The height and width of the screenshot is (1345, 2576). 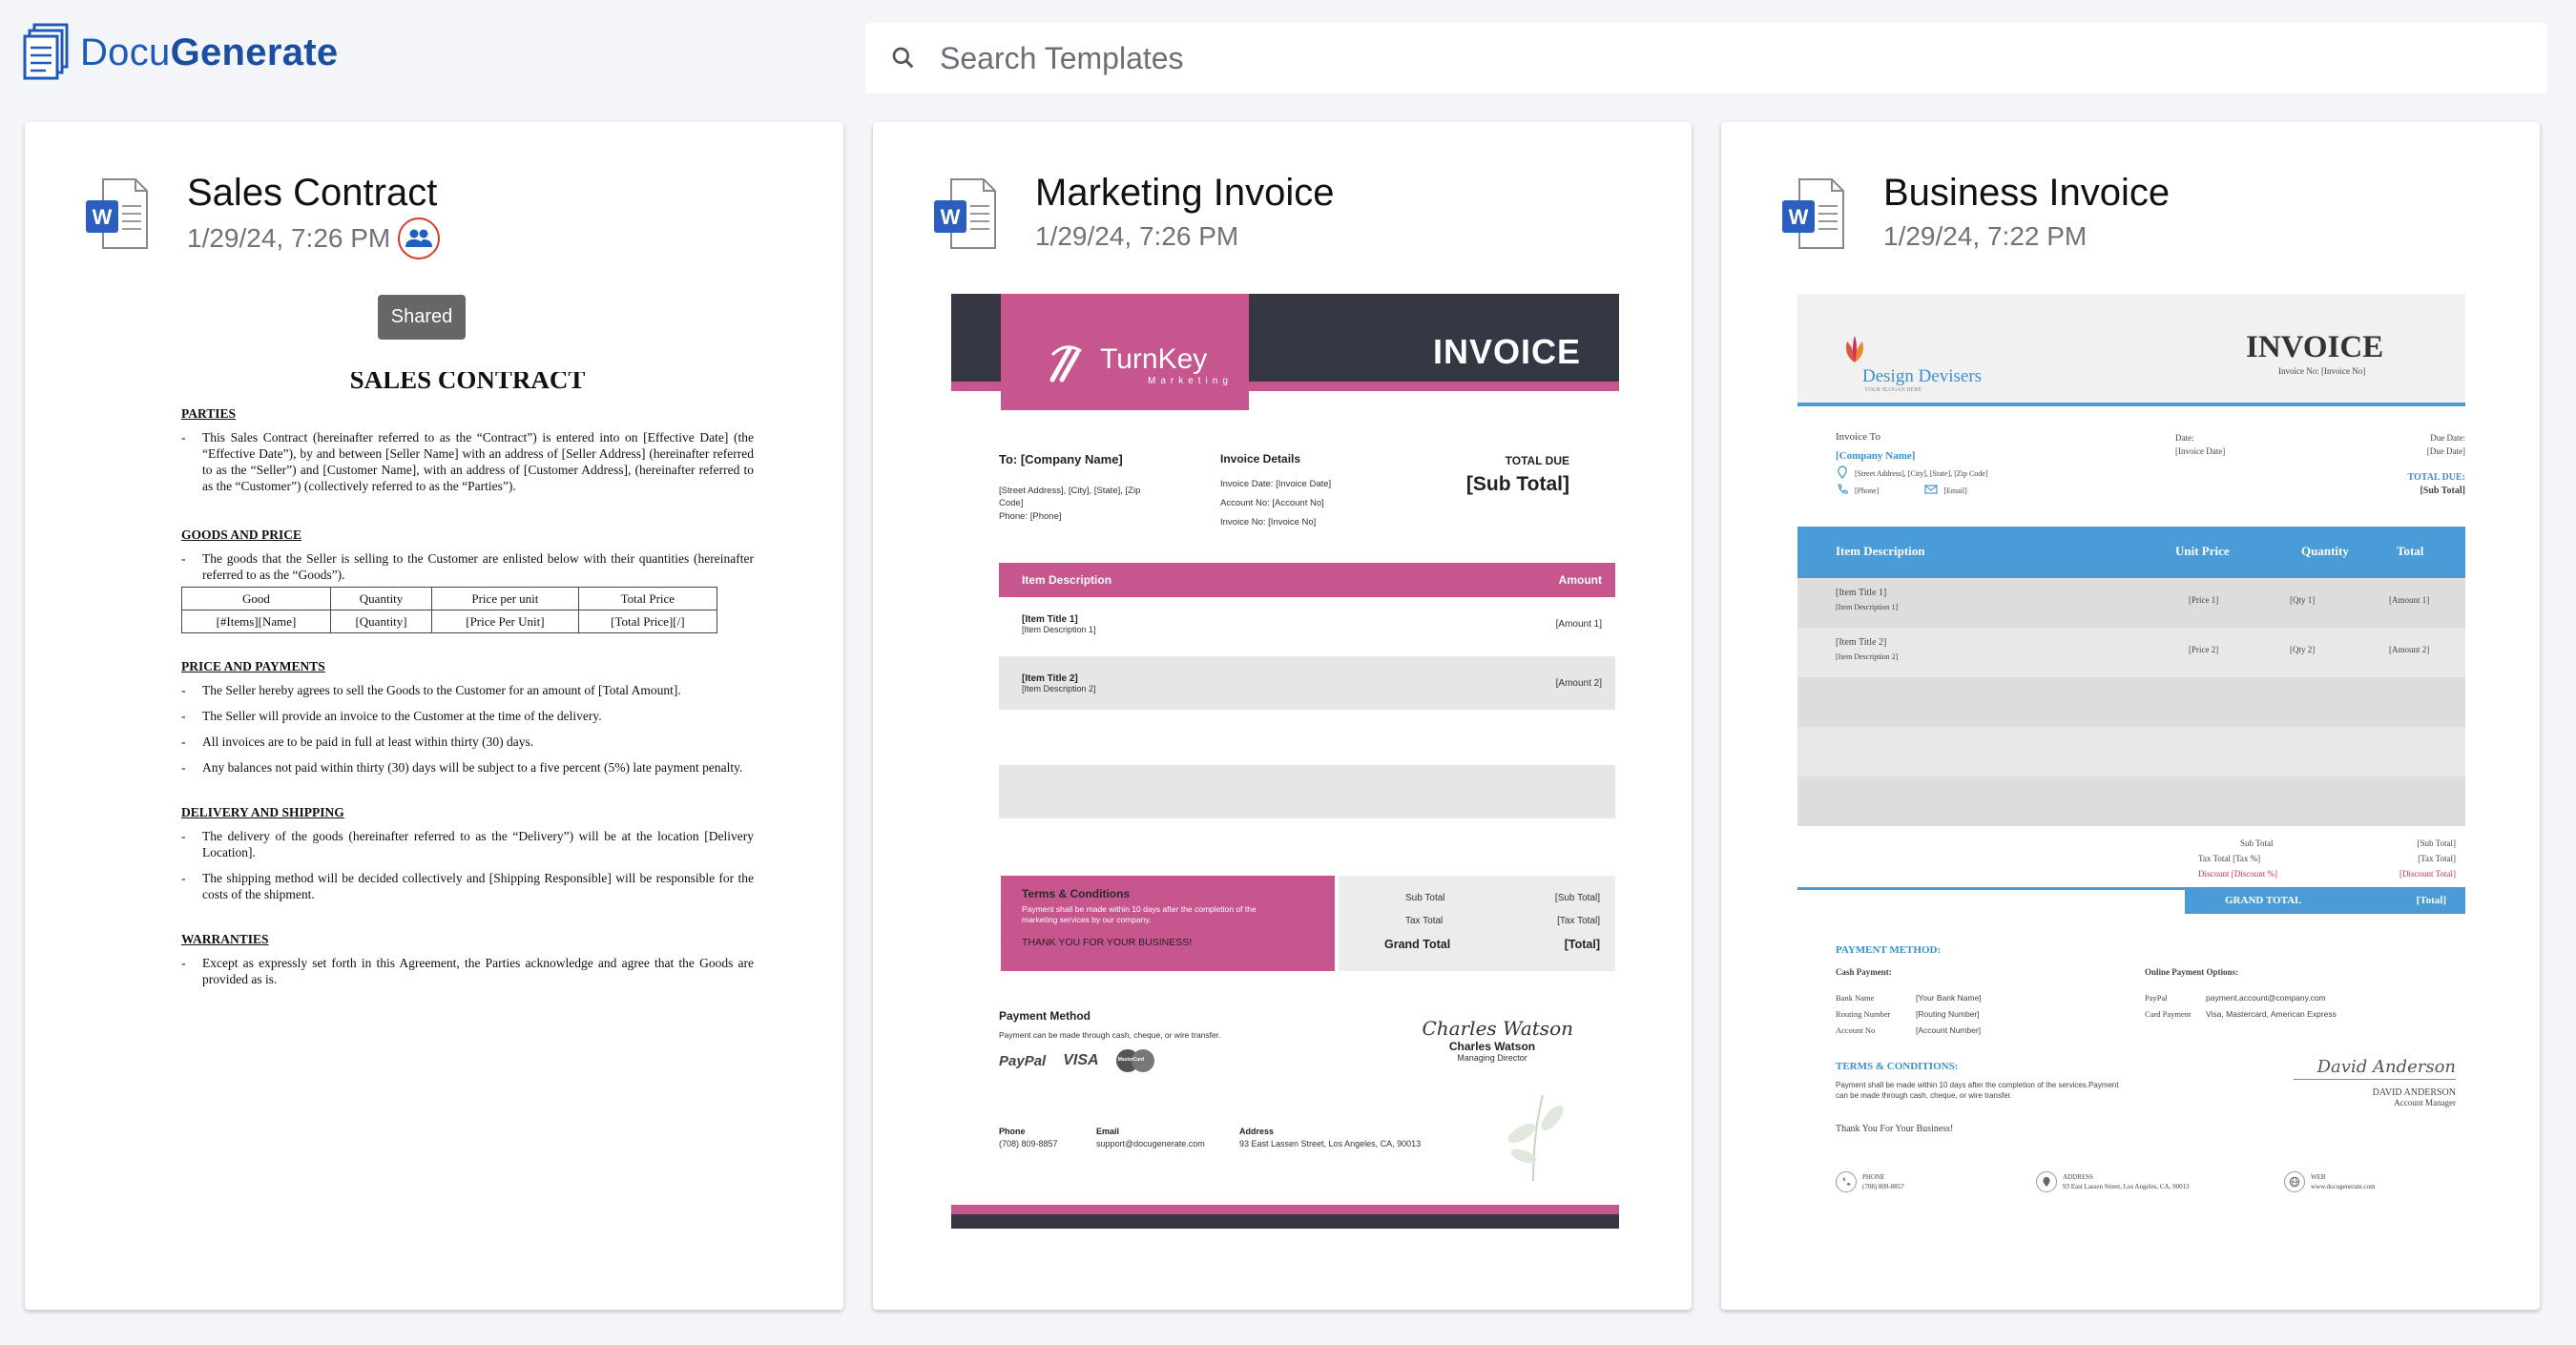 I want to click on invoice-number: Invoice No: [Invoice No], so click(x=2322, y=371).